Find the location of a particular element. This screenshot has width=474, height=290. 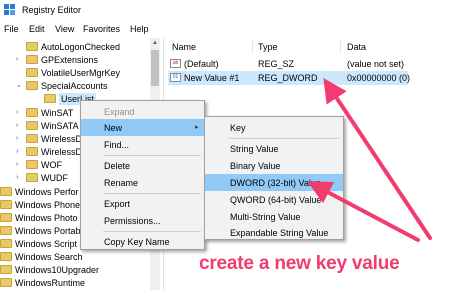

annotation-text: create a new key value is located at coordinates (299, 263).